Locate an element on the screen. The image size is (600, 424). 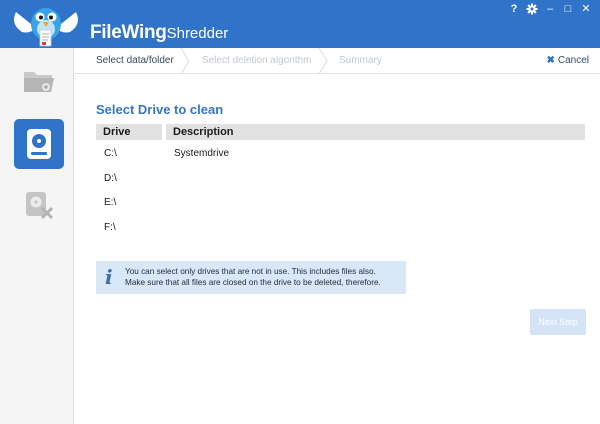
close-icon: ✖ is located at coordinates (550, 60).